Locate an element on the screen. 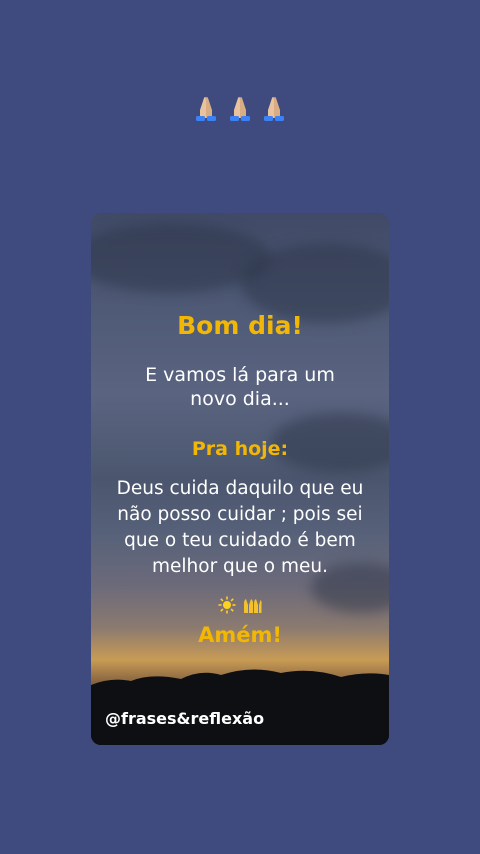  quote-line: não posso cuidar ; pois sei is located at coordinates (240, 514).